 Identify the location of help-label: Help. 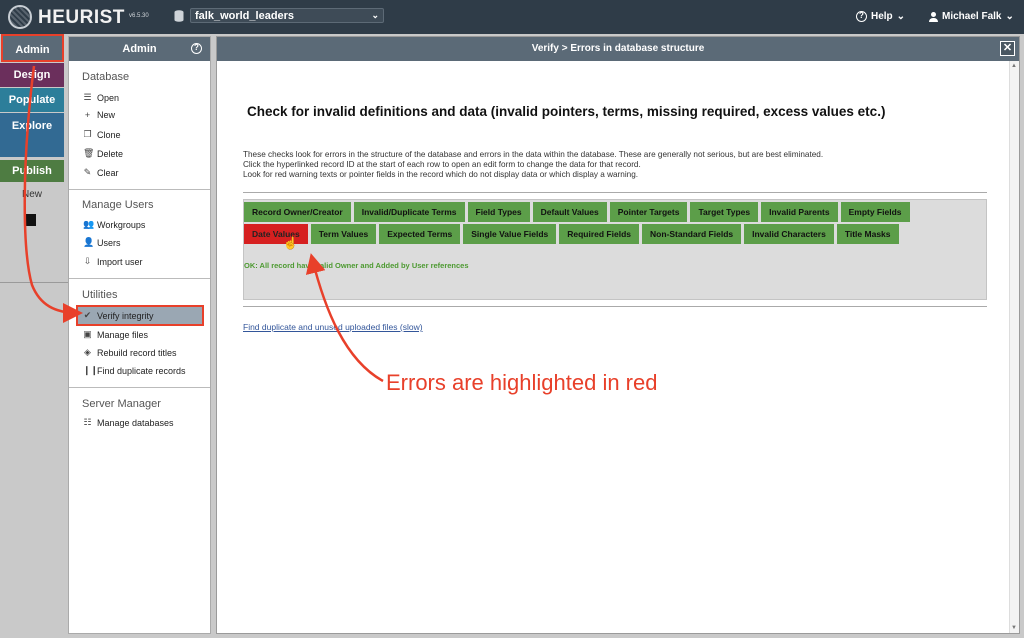
(882, 16).